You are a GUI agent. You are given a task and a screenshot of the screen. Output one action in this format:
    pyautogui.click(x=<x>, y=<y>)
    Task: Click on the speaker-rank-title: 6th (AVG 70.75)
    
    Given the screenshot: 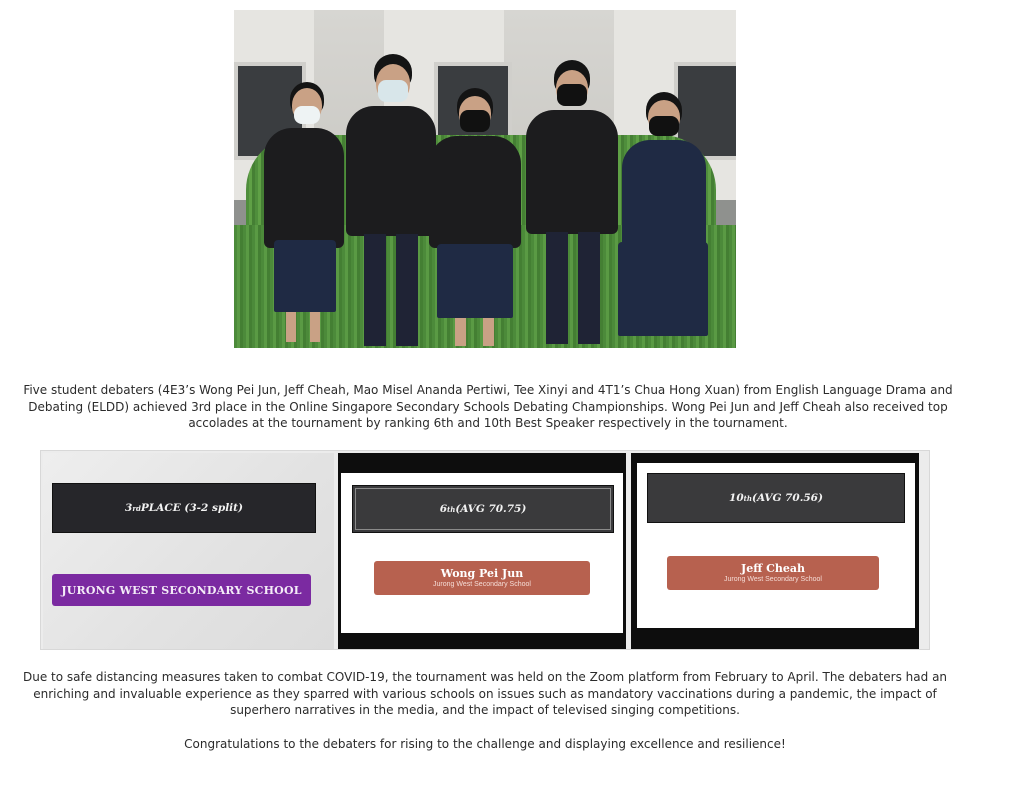 What is the action you would take?
    pyautogui.click(x=483, y=509)
    